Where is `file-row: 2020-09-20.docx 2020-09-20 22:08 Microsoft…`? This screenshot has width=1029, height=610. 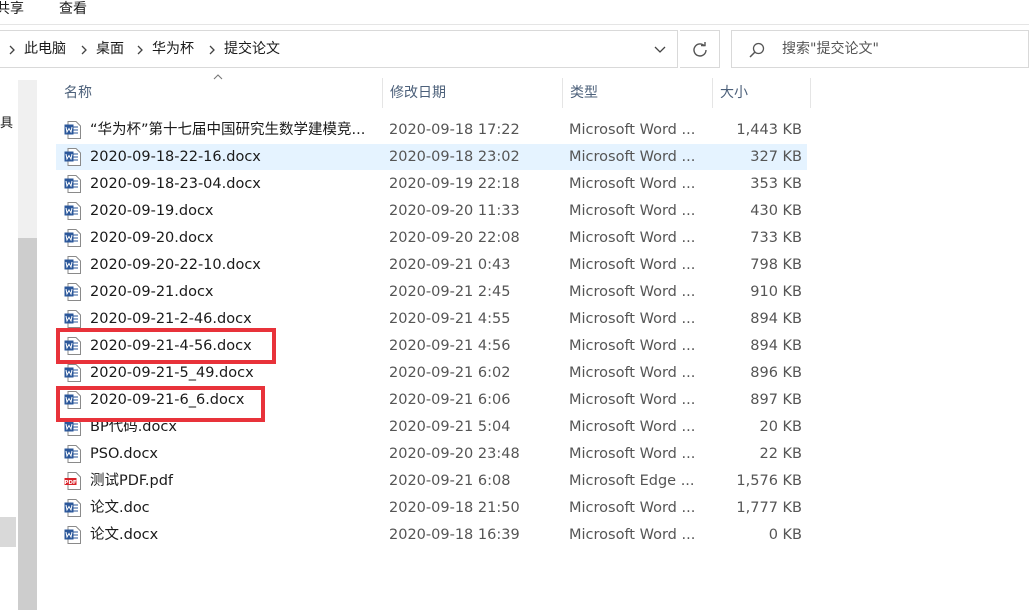
file-row: 2020-09-20.docx 2020-09-20 22:08 Microsoft… is located at coordinates (431, 238).